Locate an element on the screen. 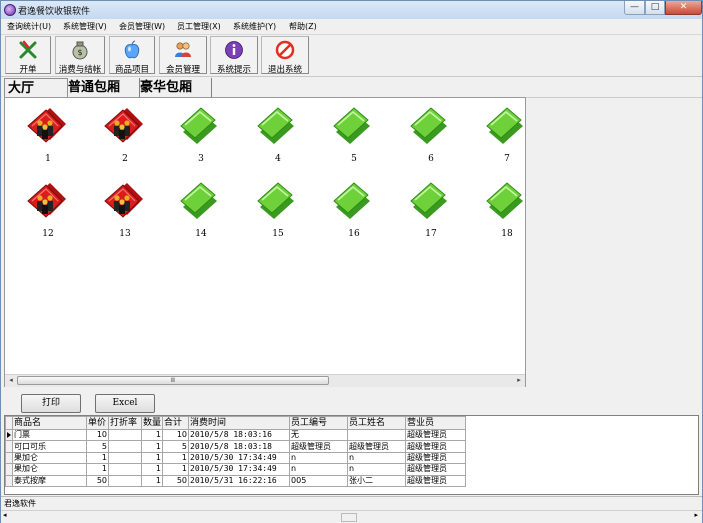  table-row: 门票 10 1 10 2010/5/8 18:03:16 无超级管理员 is located at coordinates (236, 435).